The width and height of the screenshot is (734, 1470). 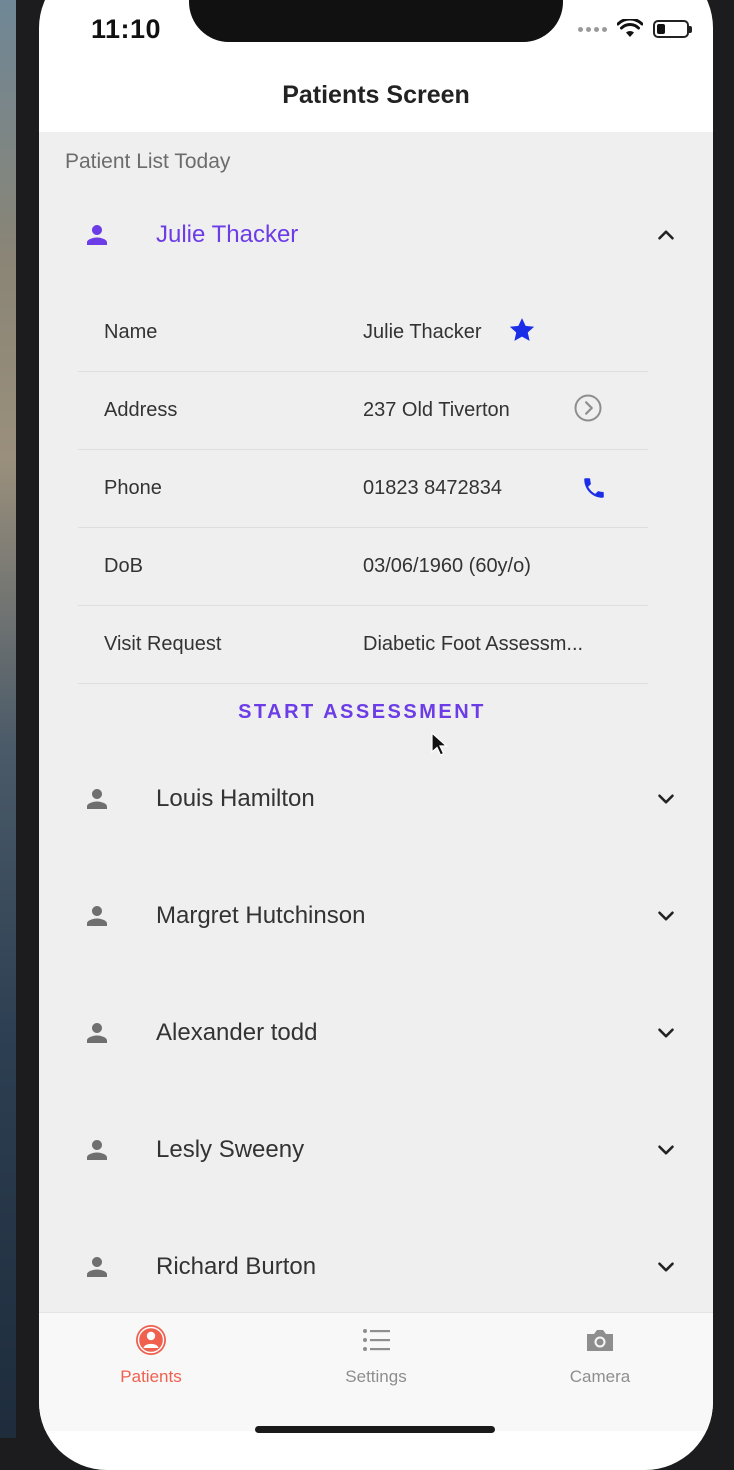 What do you see at coordinates (151, 1376) in the screenshot?
I see `tab-label: Patients` at bounding box center [151, 1376].